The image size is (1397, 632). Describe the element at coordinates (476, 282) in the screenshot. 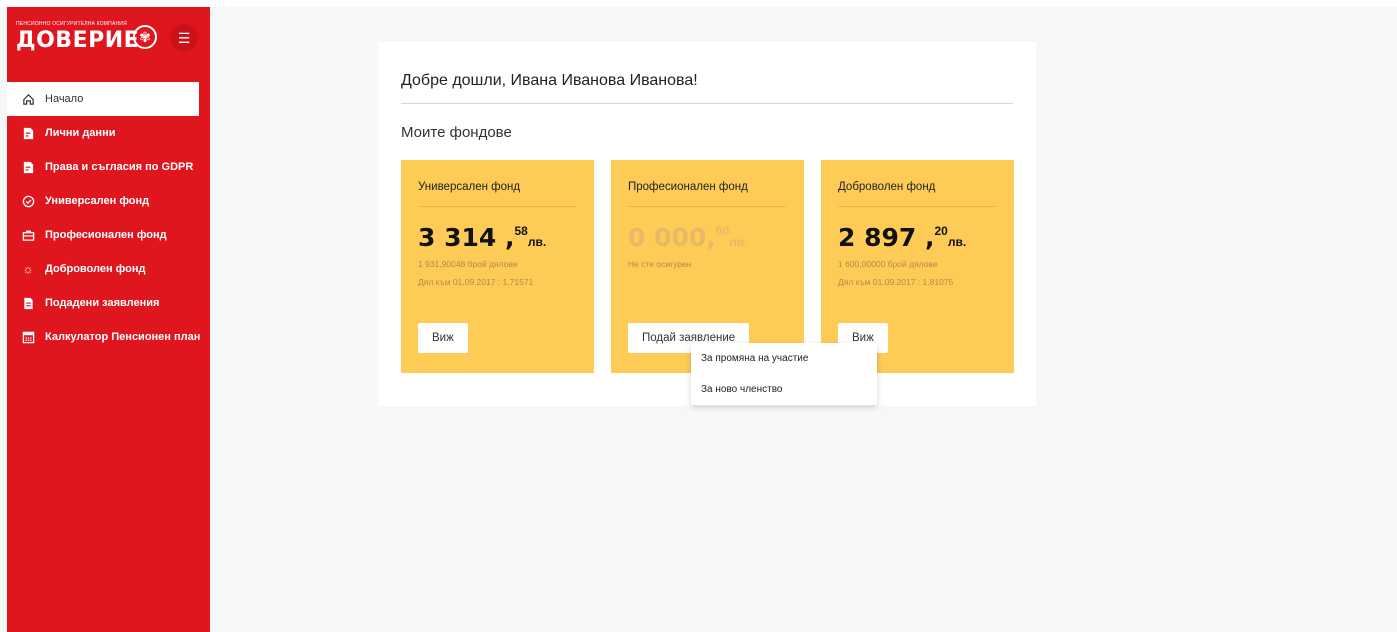

I see `fund-unit-value: Дял към 01.09.2017 : 1.71571` at that location.